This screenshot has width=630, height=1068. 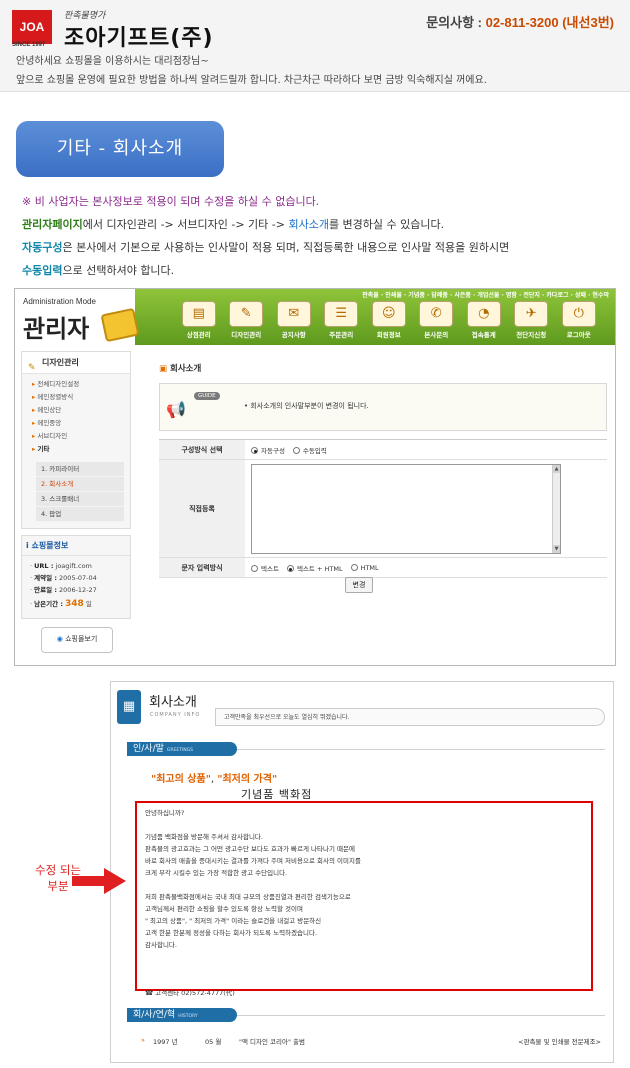 What do you see at coordinates (359, 585) in the screenshot?
I see `modify-button: 변경` at bounding box center [359, 585].